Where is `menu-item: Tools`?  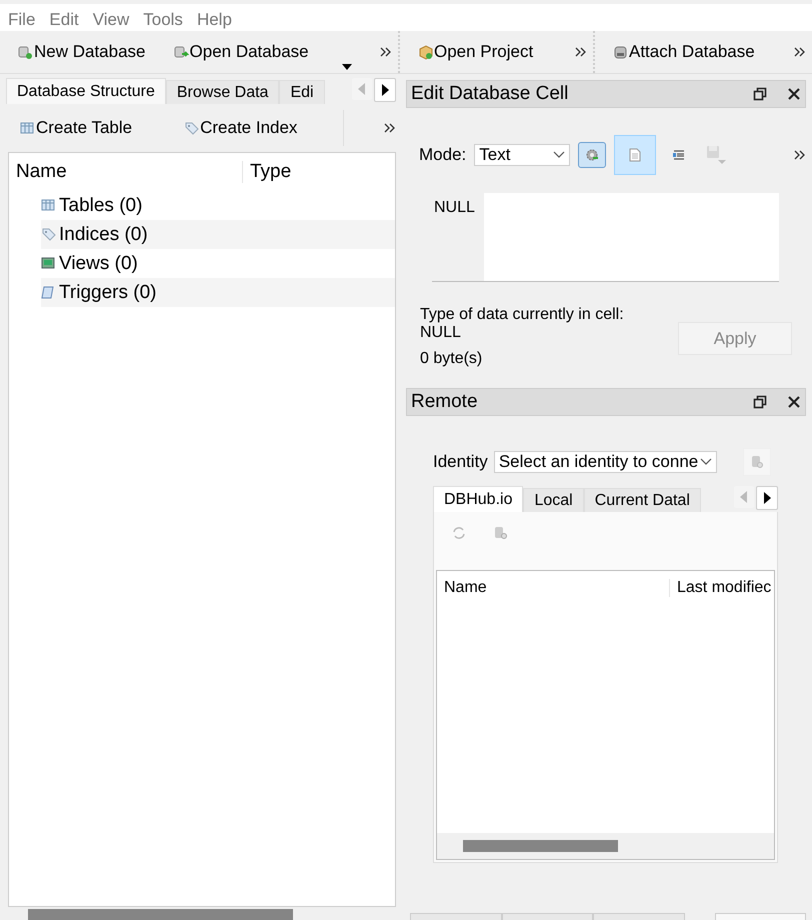
menu-item: Tools is located at coordinates (163, 20).